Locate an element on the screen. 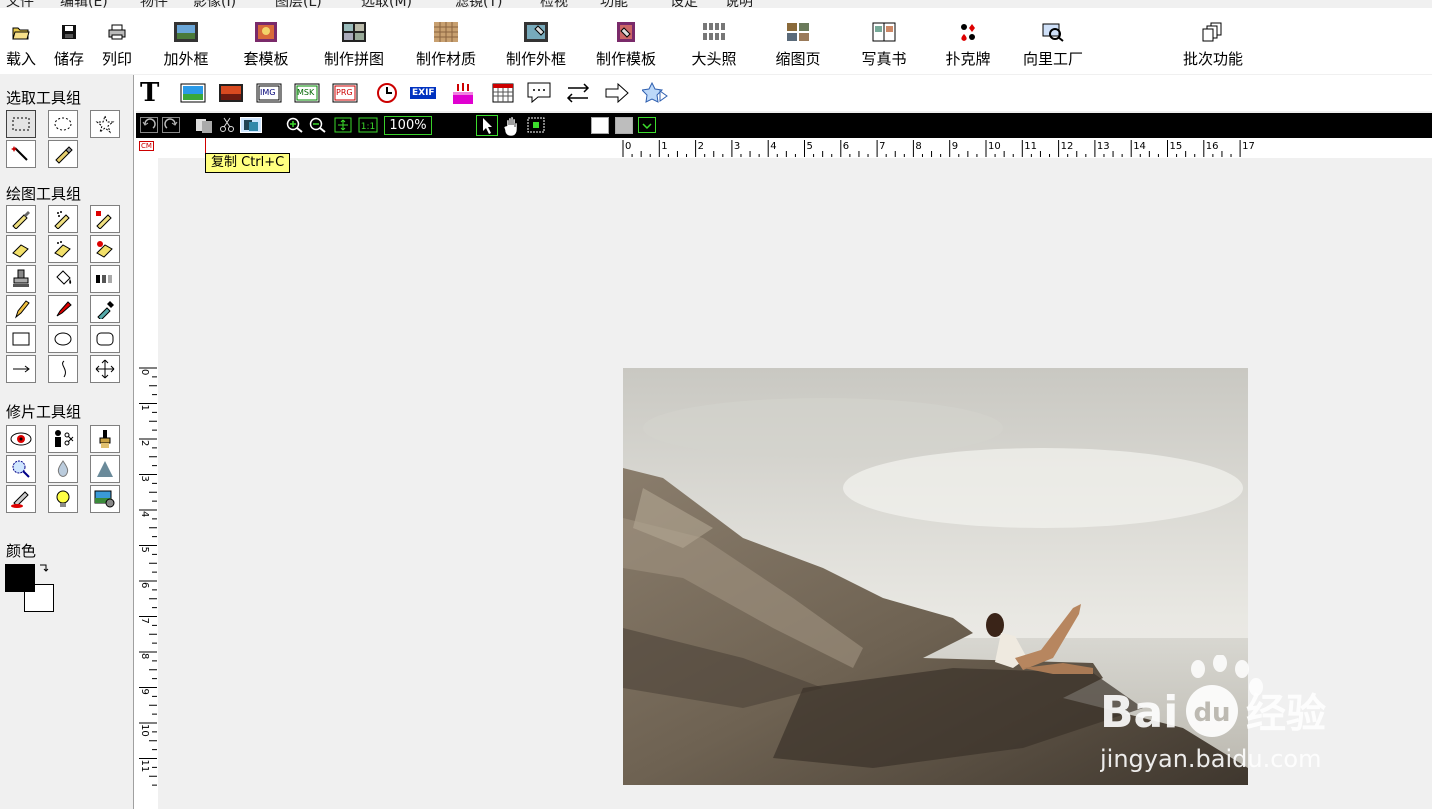 The image size is (1432, 809). red-eye-tool is located at coordinates (21, 439).